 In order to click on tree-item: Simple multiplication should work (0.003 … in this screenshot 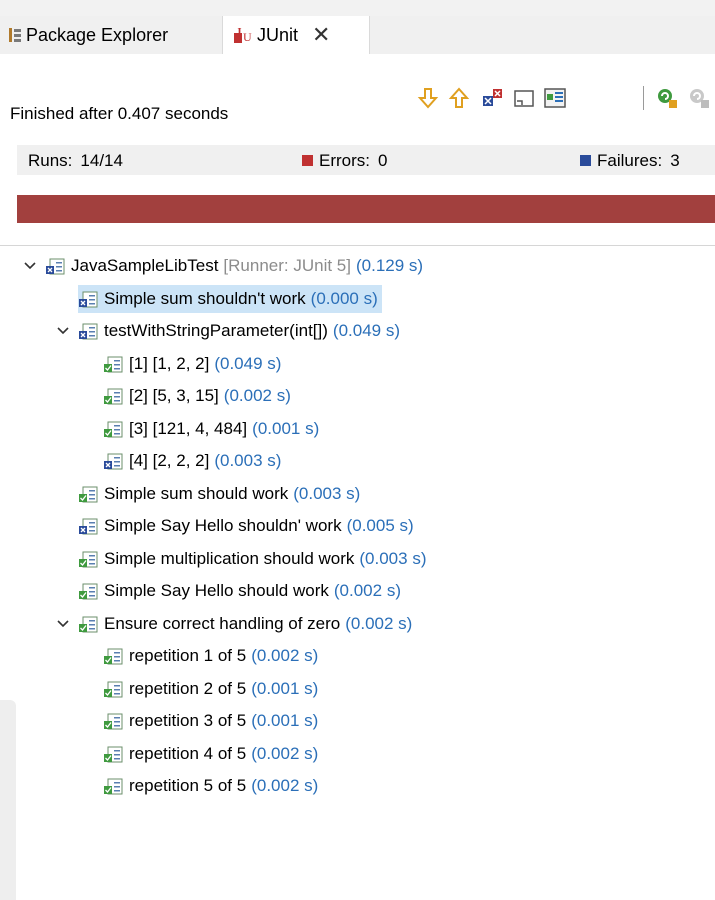, I will do `click(252, 559)`.